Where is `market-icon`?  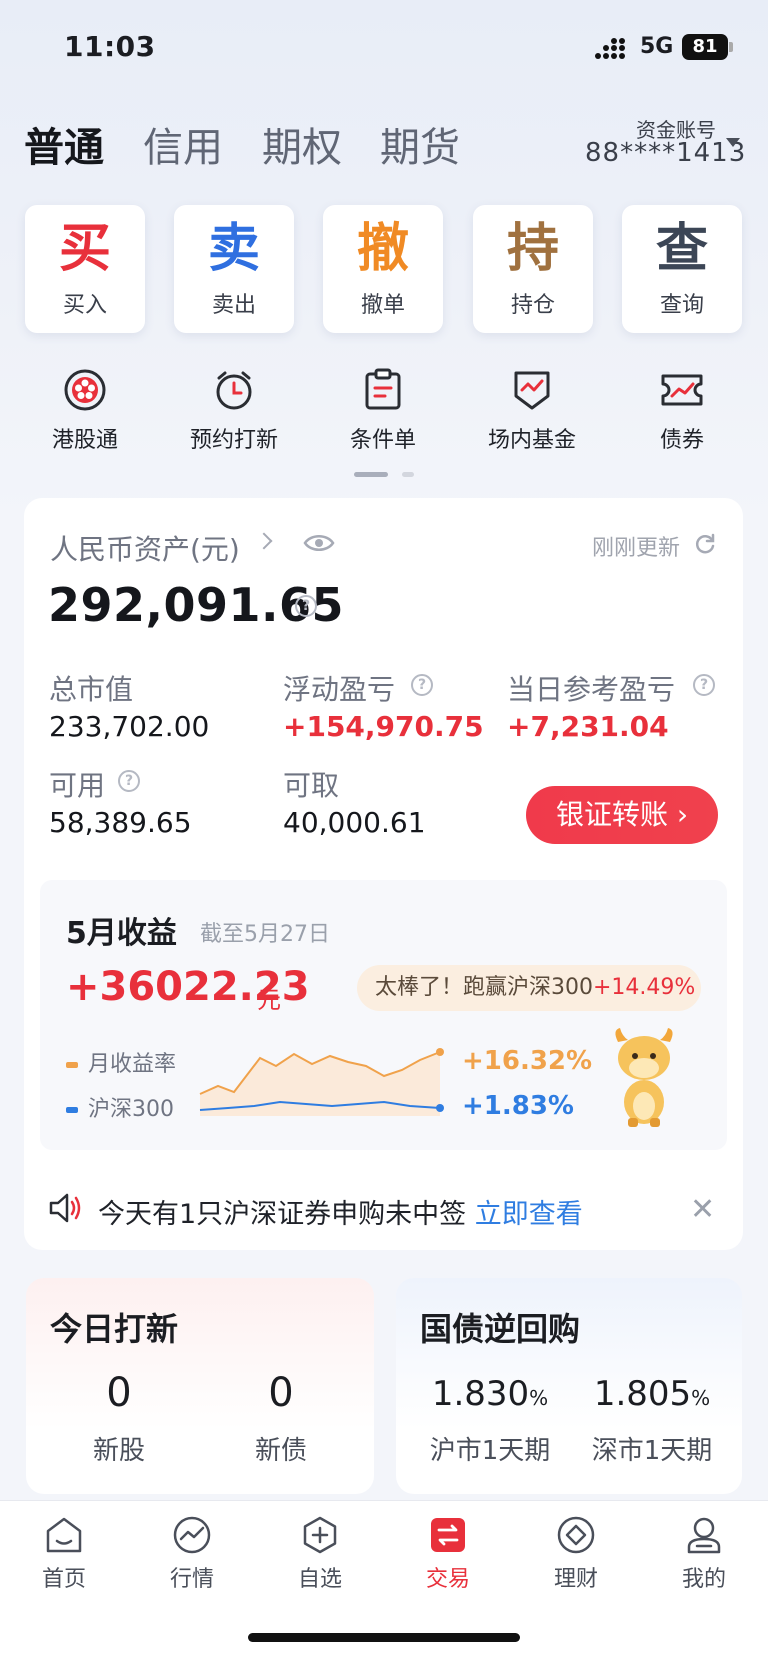
market-icon is located at coordinates (192, 1535).